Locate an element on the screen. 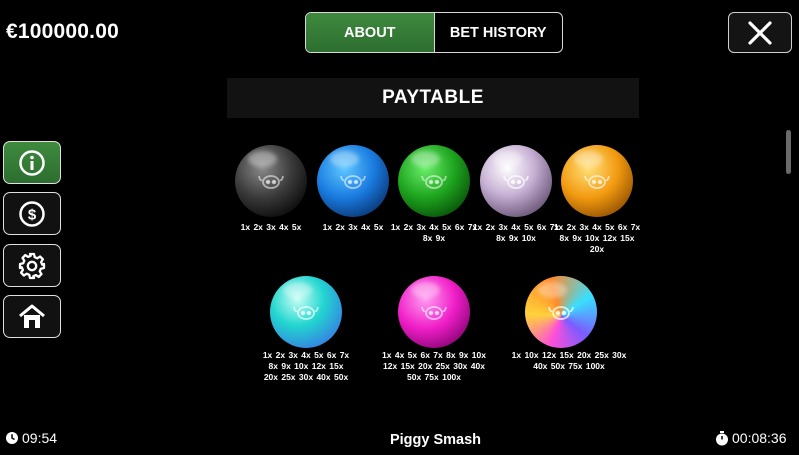 The height and width of the screenshot is (455, 799). session-timer: 00:08:36 is located at coordinates (751, 438).